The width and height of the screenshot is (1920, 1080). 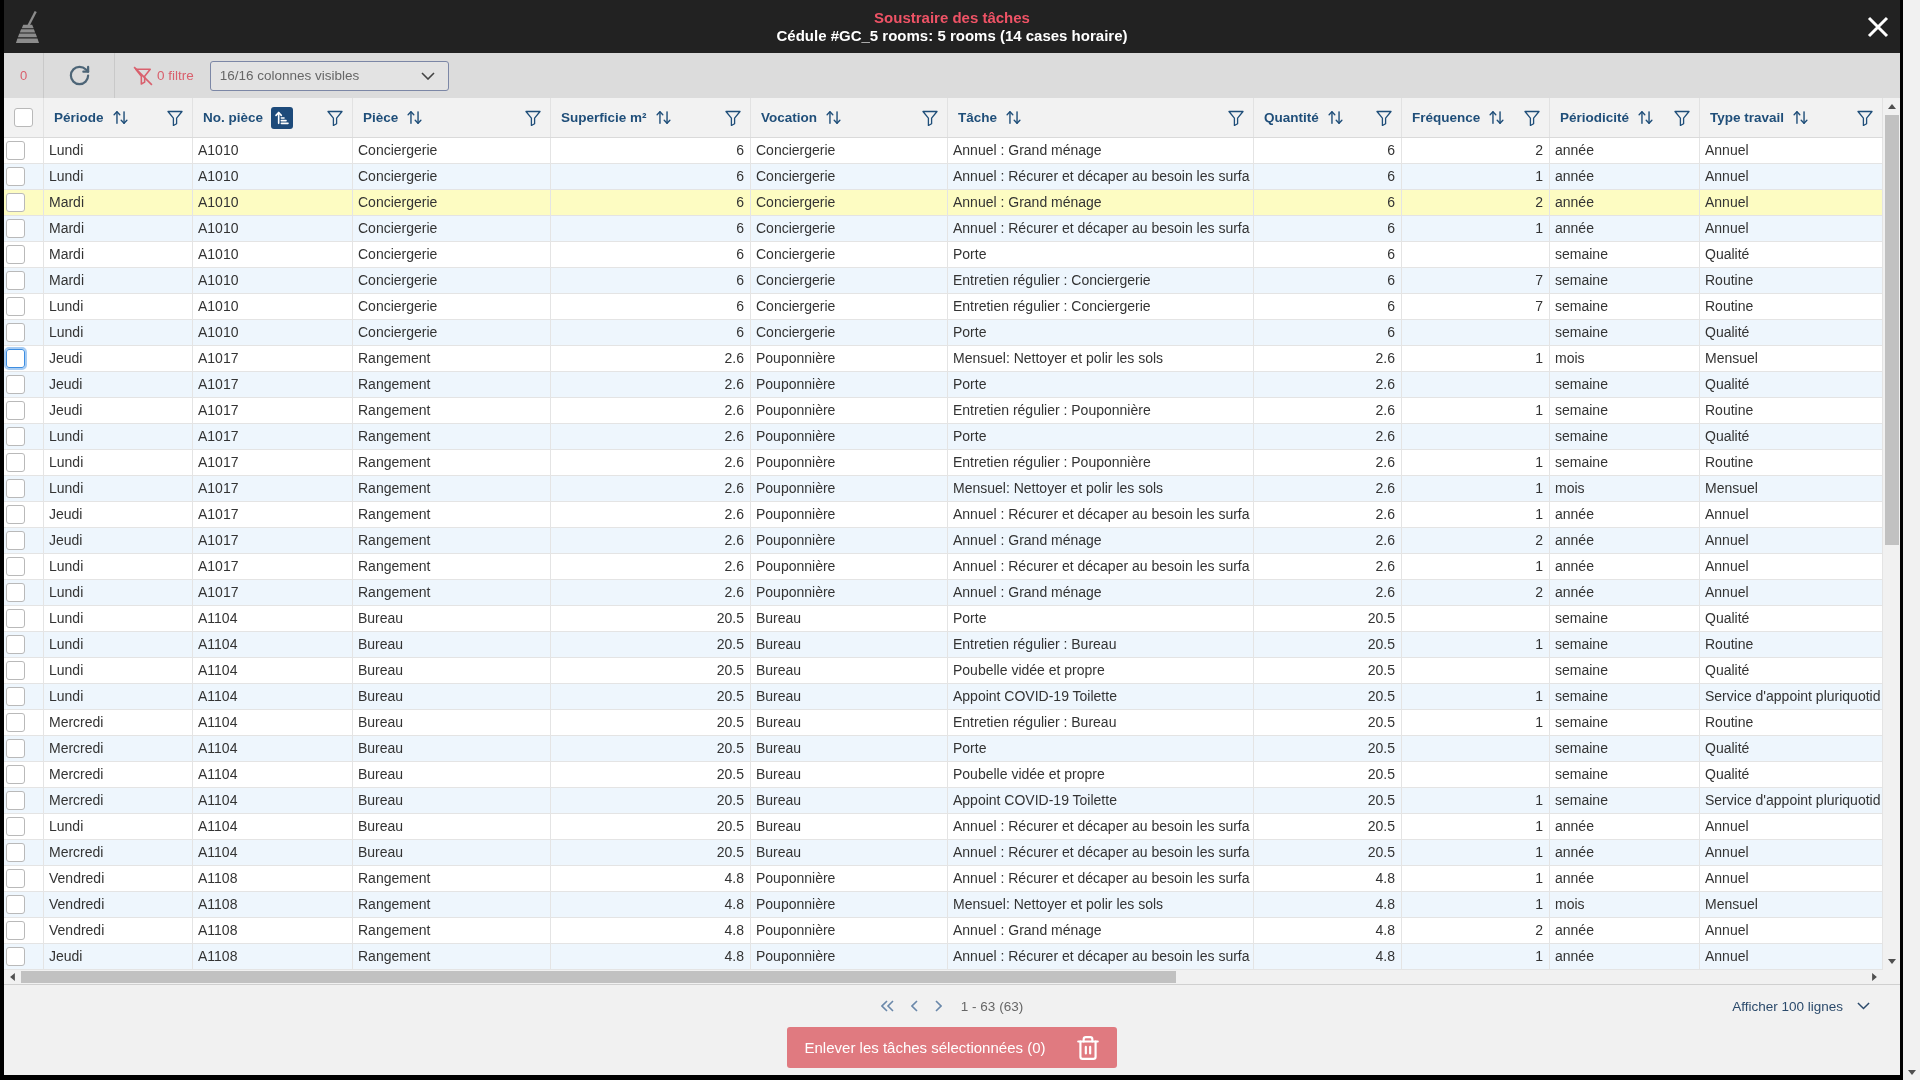 I want to click on table-row: Lundi A1104 Bureau 20.5 Bureau Annuel : Récurer et décaper au besoin les surfa 20.5 1 année Annuel, so click(x=943, y=827).